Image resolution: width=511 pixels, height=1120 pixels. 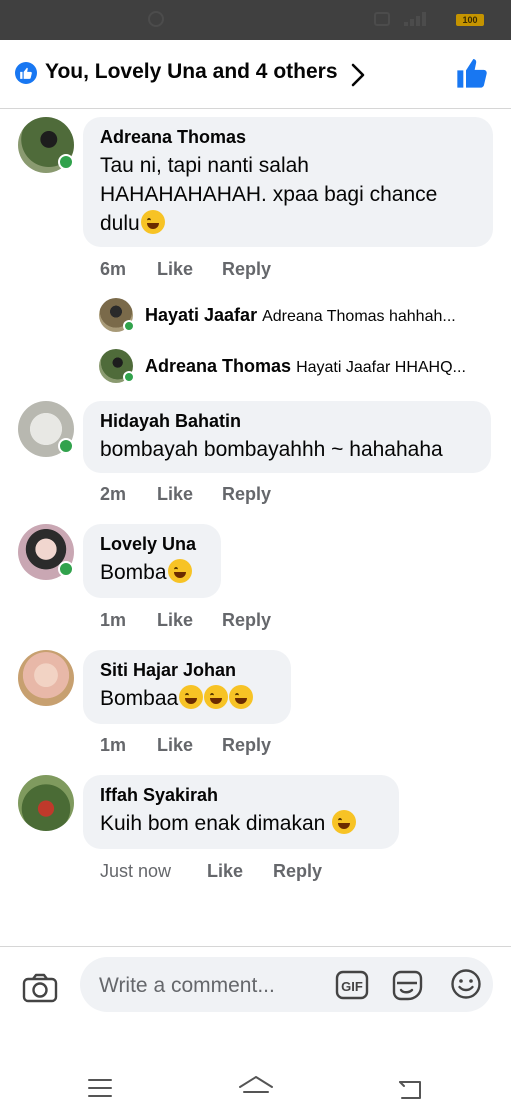 What do you see at coordinates (214, 985) in the screenshot?
I see `comment-input` at bounding box center [214, 985].